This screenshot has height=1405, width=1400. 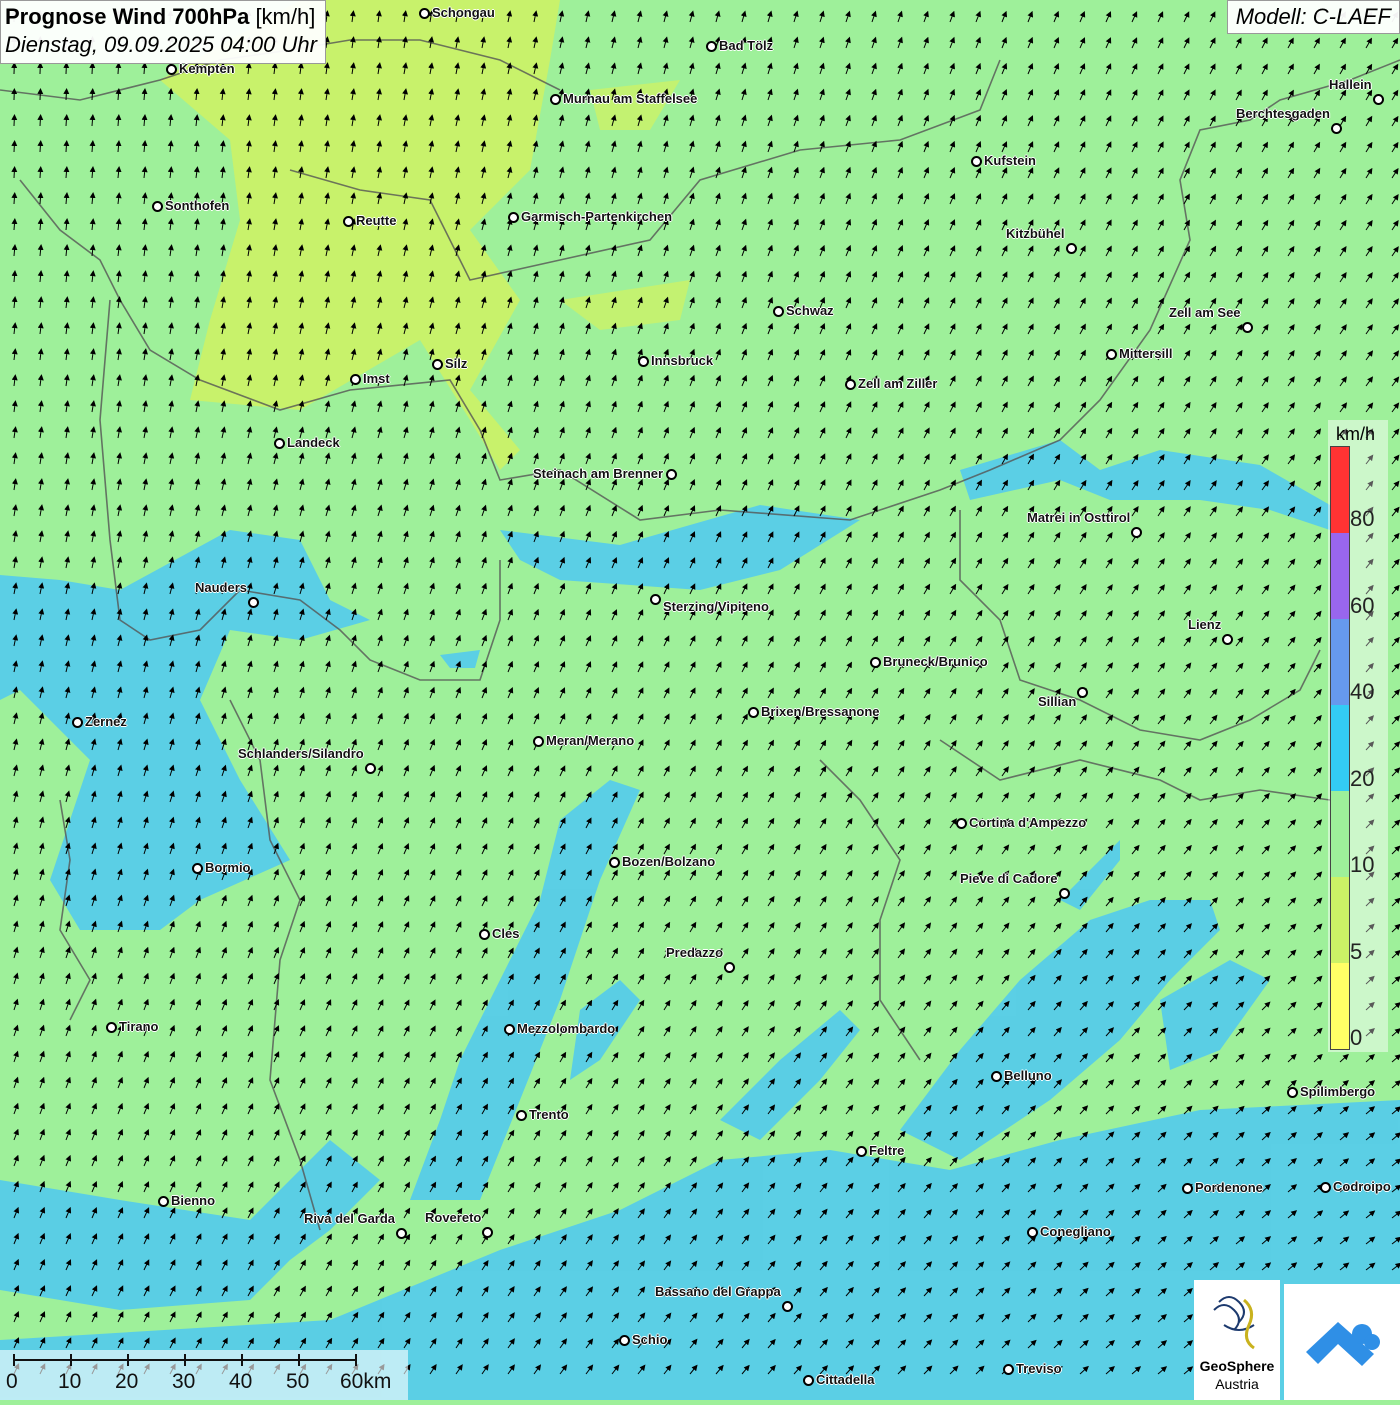 I want to click on city-label: Innsbruck, so click(x=682, y=360).